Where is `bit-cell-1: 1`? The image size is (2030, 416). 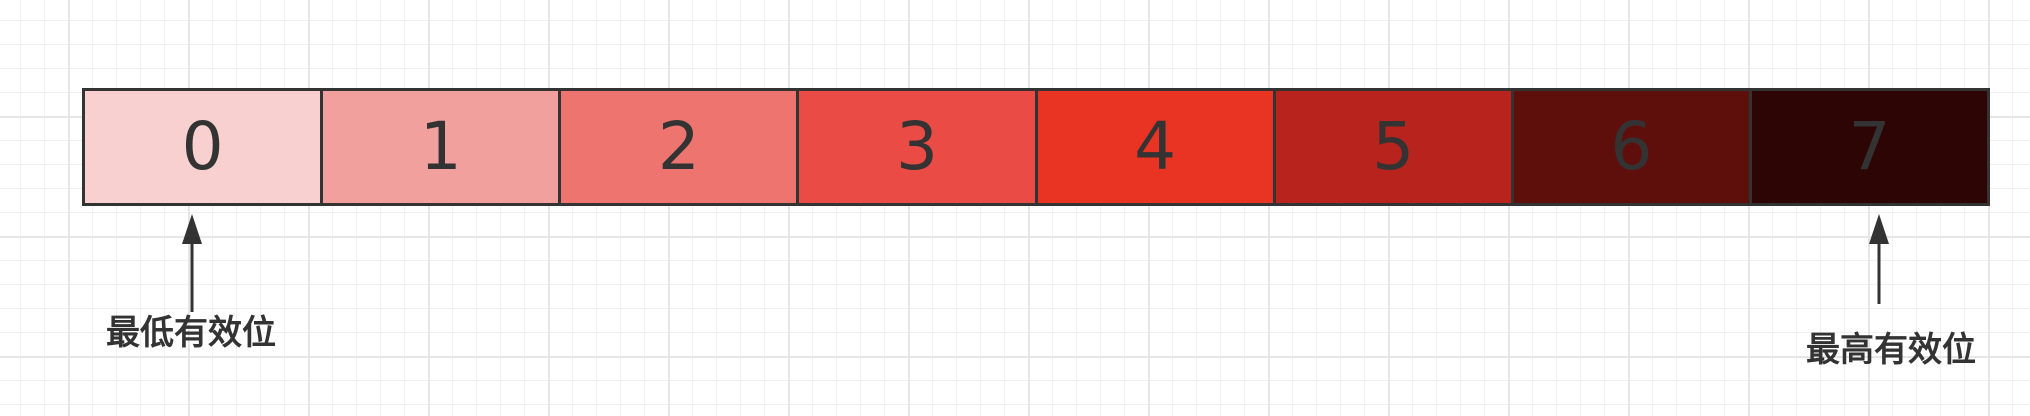
bit-cell-1: 1 is located at coordinates (442, 147).